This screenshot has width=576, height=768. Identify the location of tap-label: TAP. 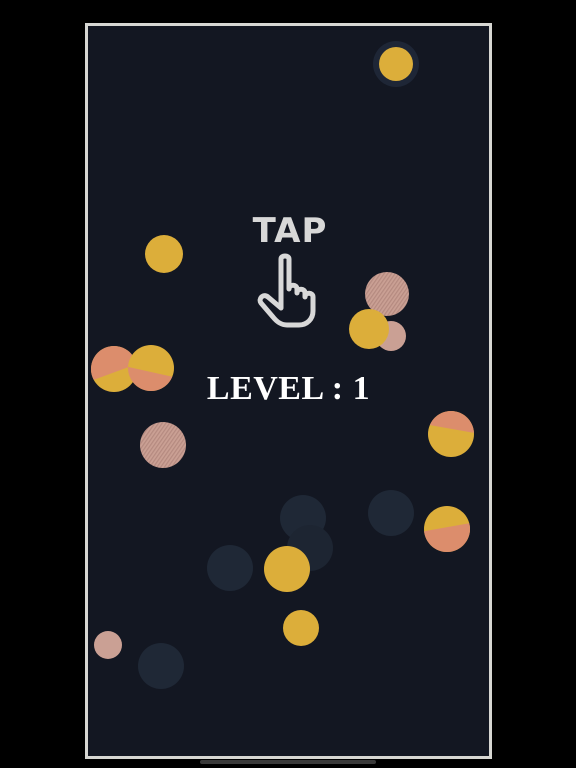
(290, 231).